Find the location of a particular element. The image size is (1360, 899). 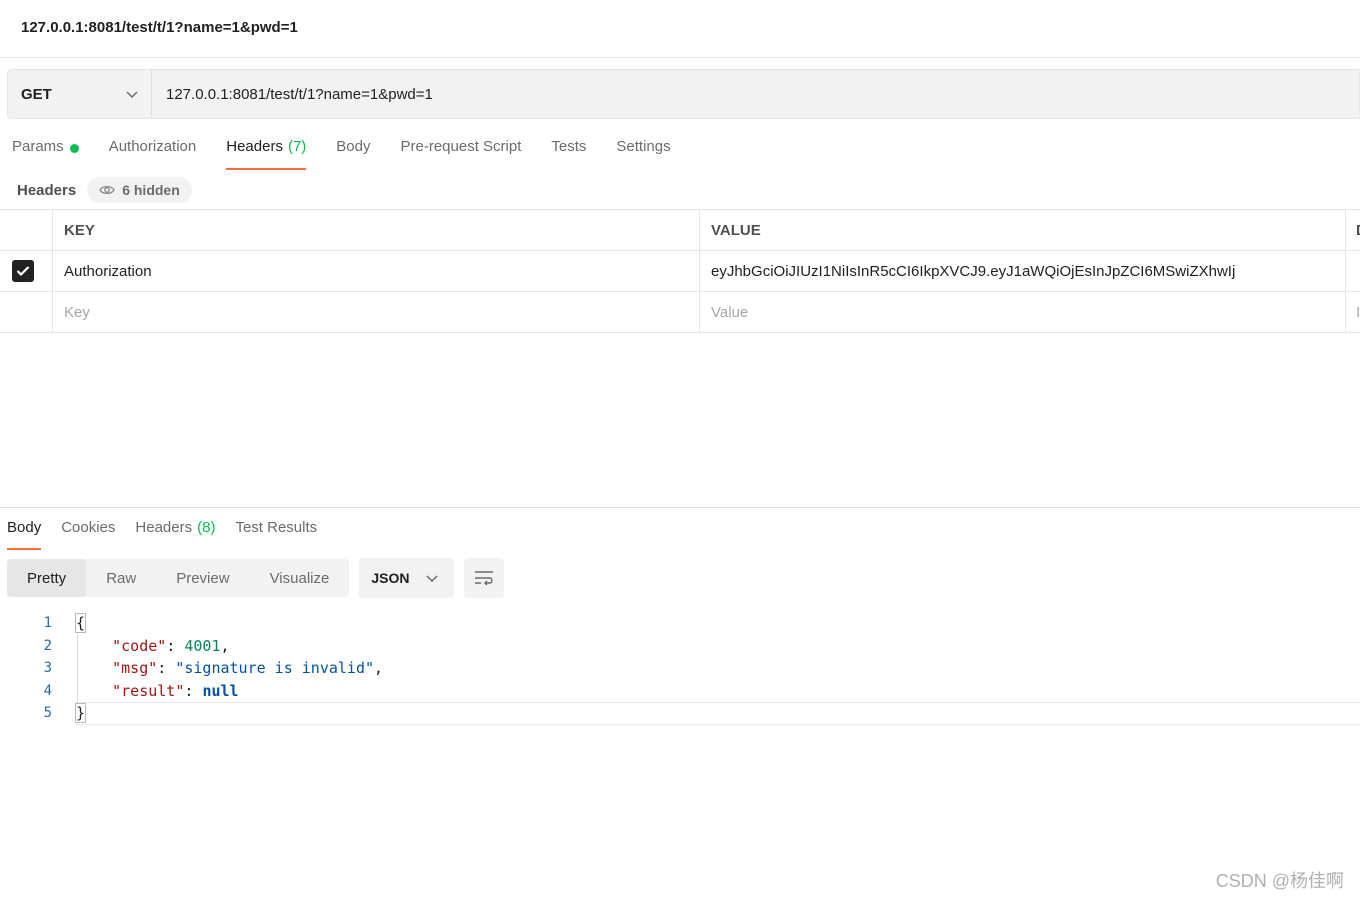

new-value-input: Value is located at coordinates (1023, 312).